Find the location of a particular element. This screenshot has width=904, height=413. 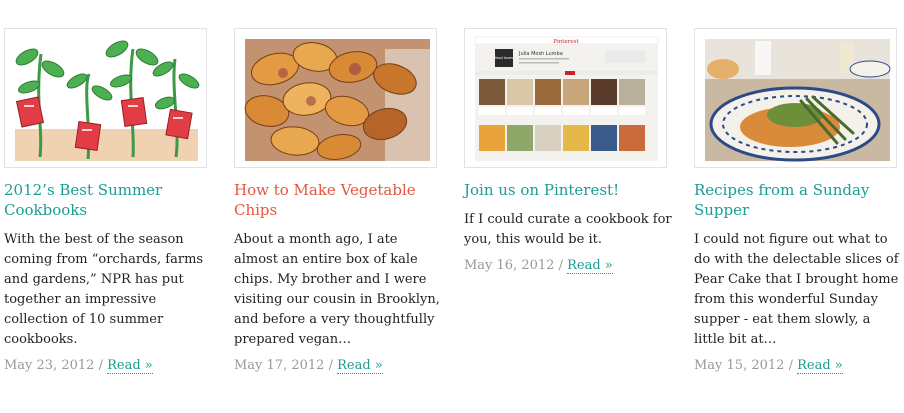

post-title-link: How to Make Vegetable Chips is located at coordinates (339, 200).